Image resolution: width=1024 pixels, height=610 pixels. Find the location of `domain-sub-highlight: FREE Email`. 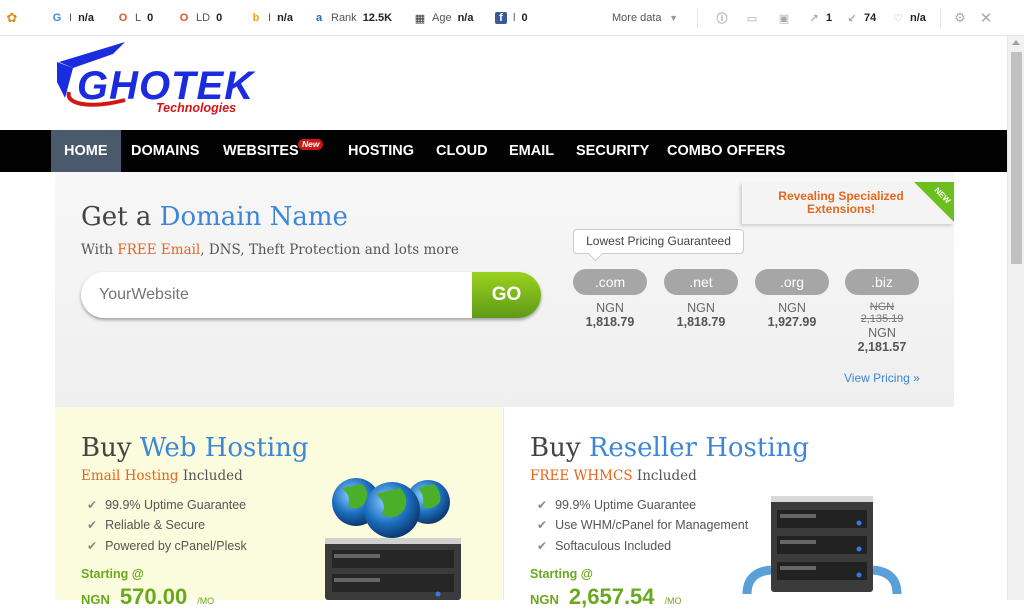

domain-sub-highlight: FREE Email is located at coordinates (159, 250).